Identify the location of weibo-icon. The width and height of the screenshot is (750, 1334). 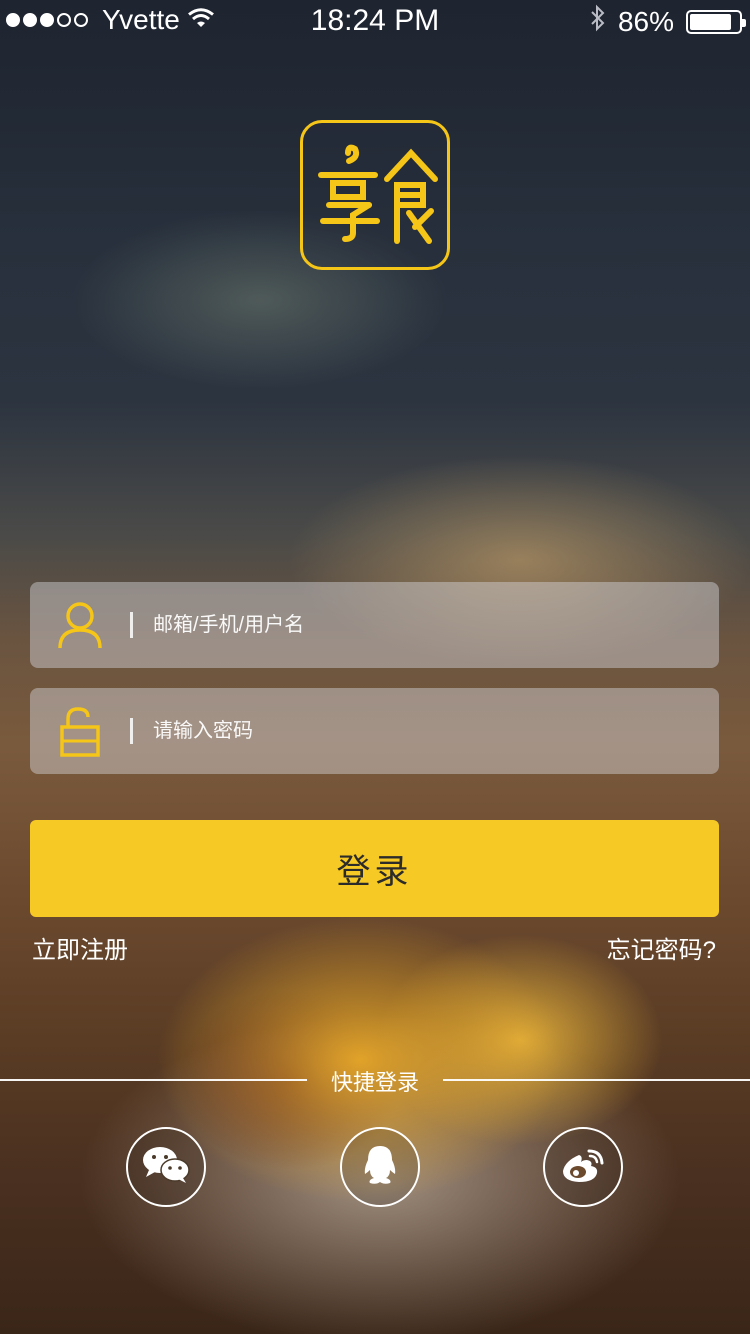
(583, 1167).